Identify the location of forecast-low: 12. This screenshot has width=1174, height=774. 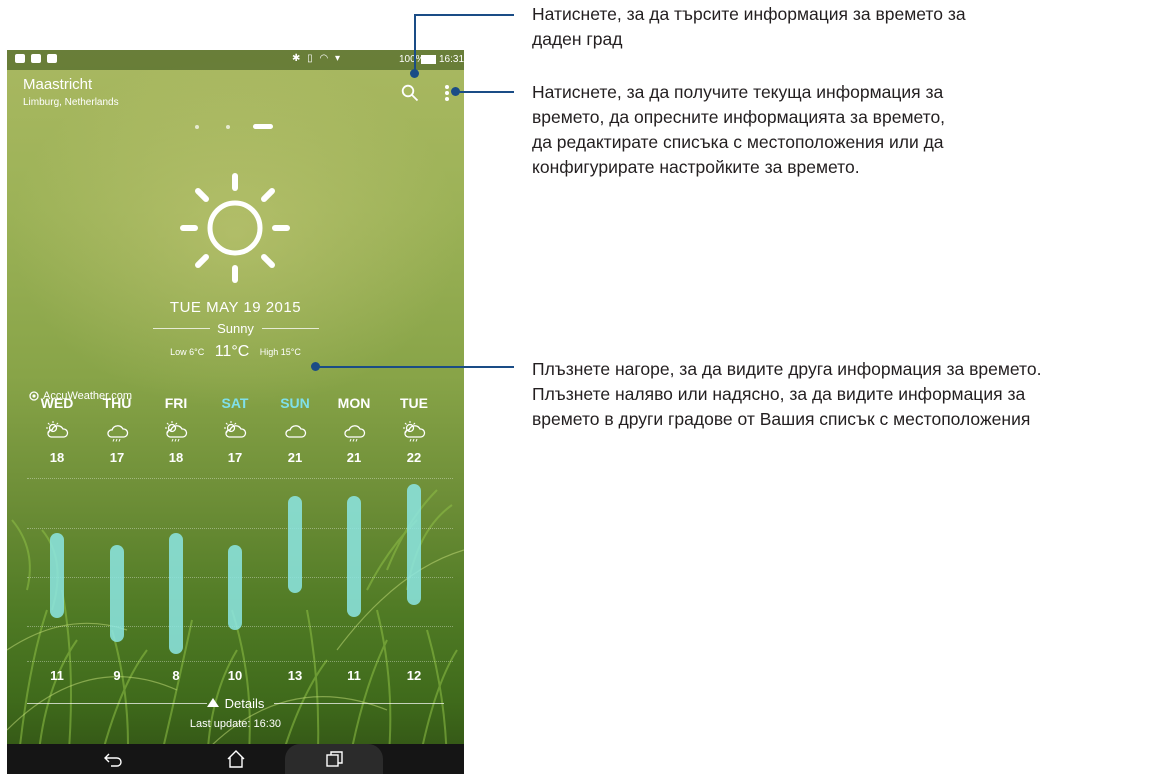
(414, 675).